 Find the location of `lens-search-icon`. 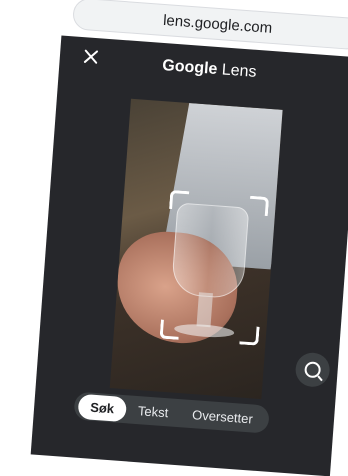

lens-search-icon is located at coordinates (313, 370).